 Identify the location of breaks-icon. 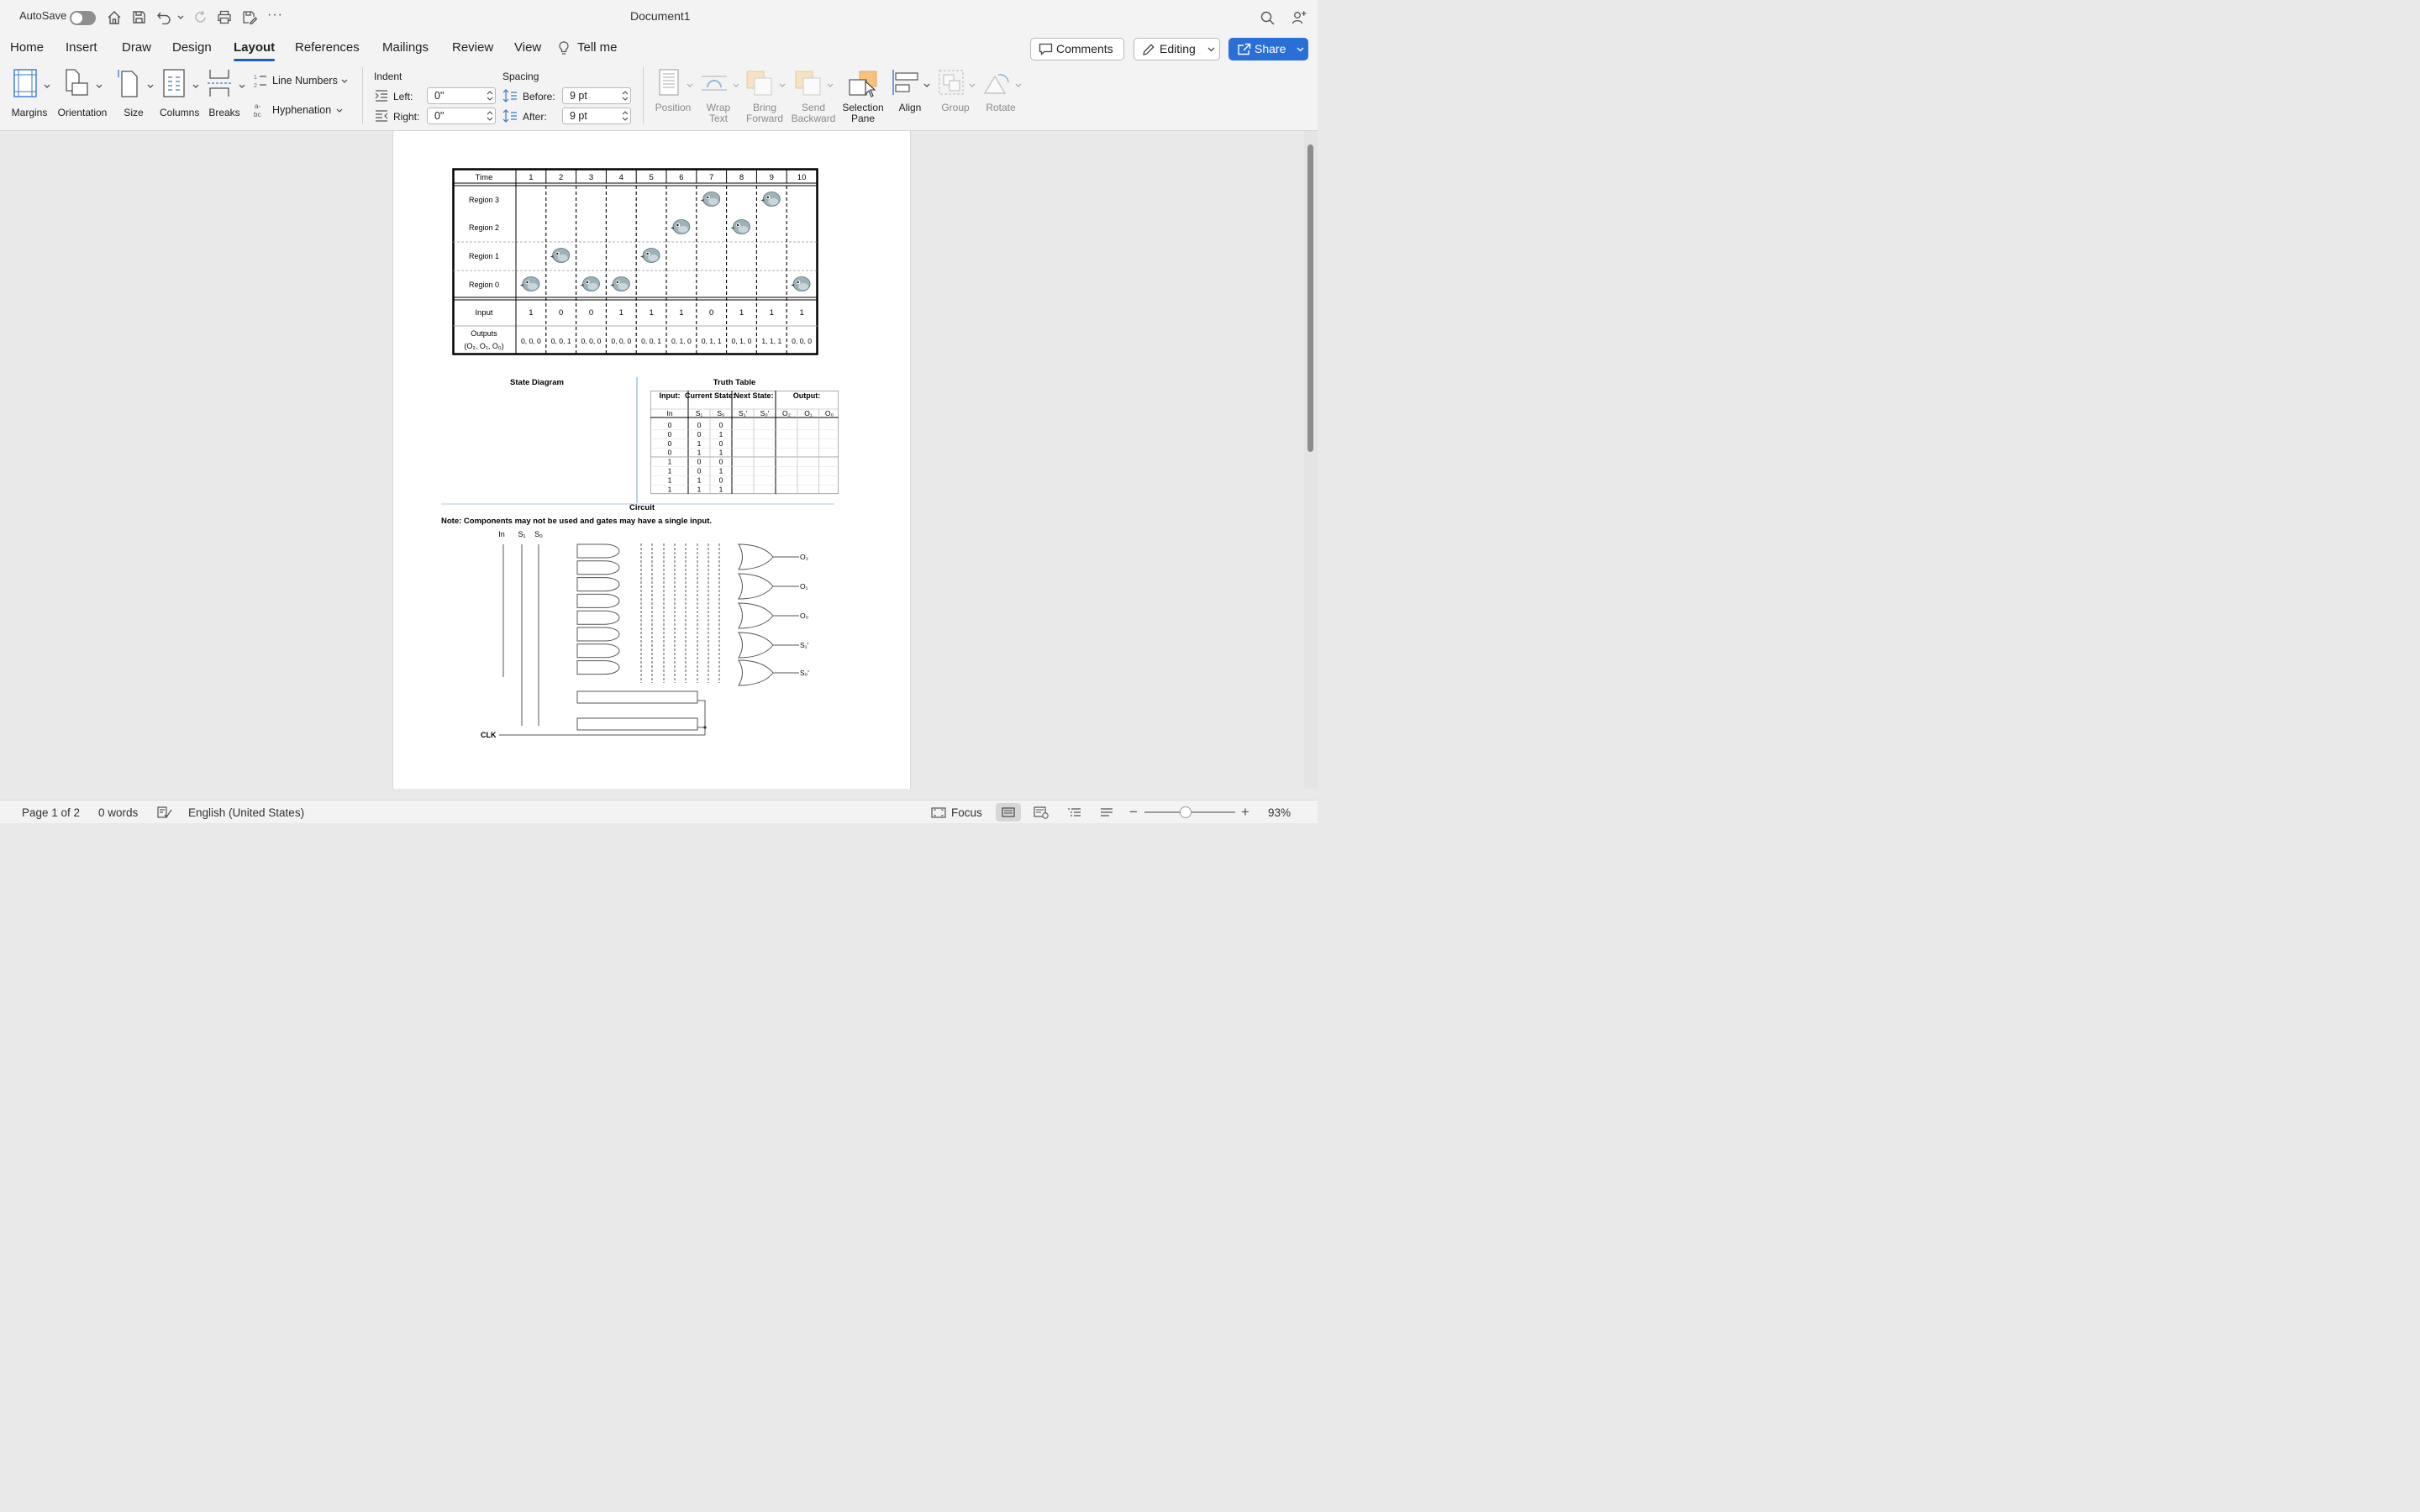
(219, 83).